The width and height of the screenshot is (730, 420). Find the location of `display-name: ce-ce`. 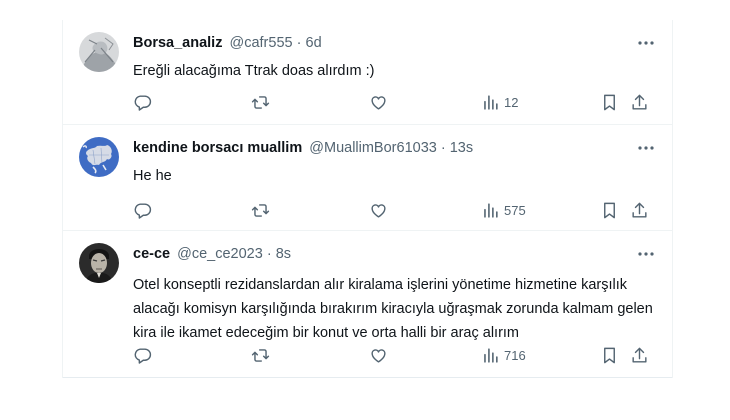

display-name: ce-ce is located at coordinates (151, 254).